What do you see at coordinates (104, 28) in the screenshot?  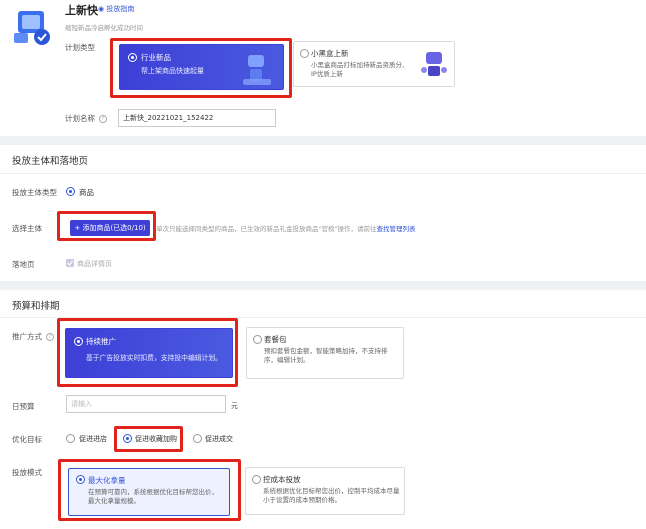 I see `page-subtitle: 缩短新品冷启孵化成功时间` at bounding box center [104, 28].